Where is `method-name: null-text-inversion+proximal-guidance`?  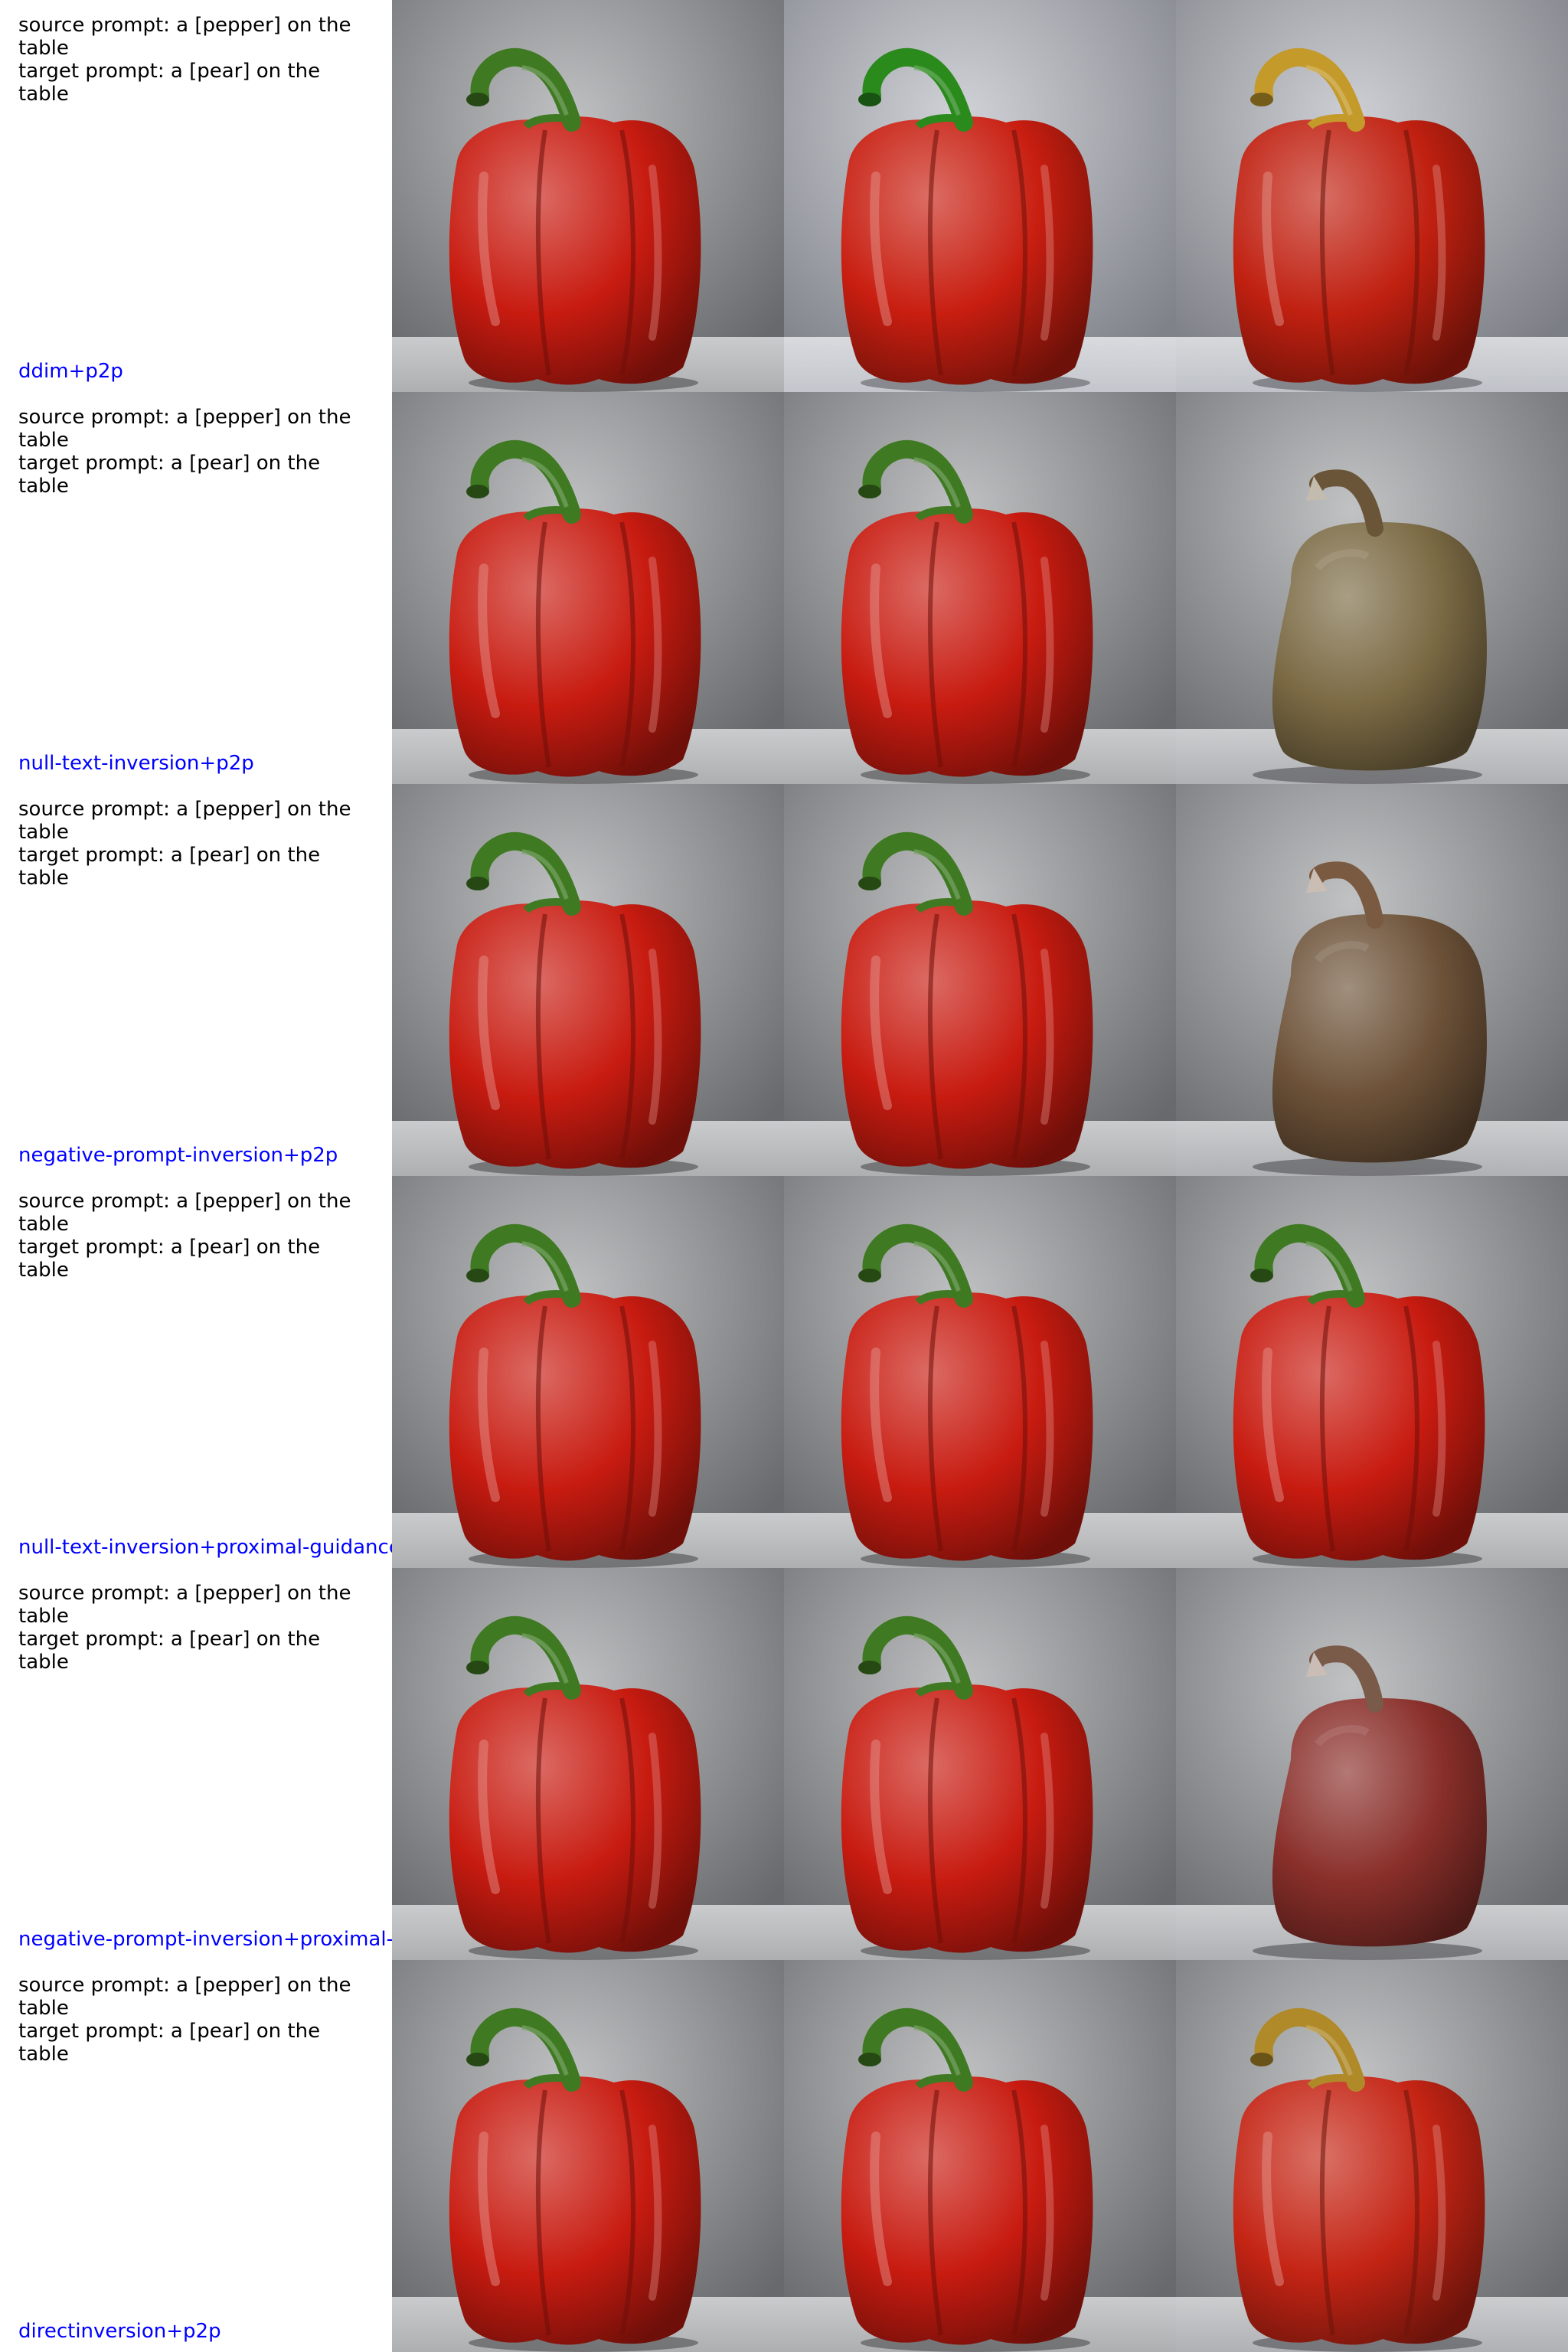
method-name: null-text-inversion+proximal-guidance is located at coordinates (205, 1547).